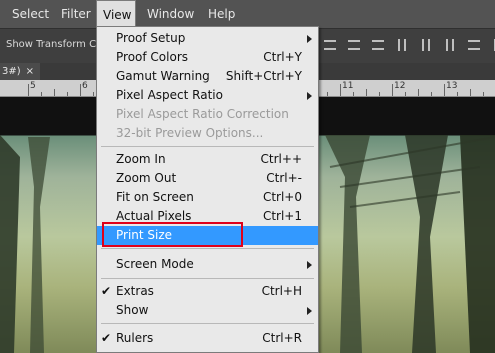  What do you see at coordinates (348, 86) in the screenshot?
I see `ruler-number: 11` at bounding box center [348, 86].